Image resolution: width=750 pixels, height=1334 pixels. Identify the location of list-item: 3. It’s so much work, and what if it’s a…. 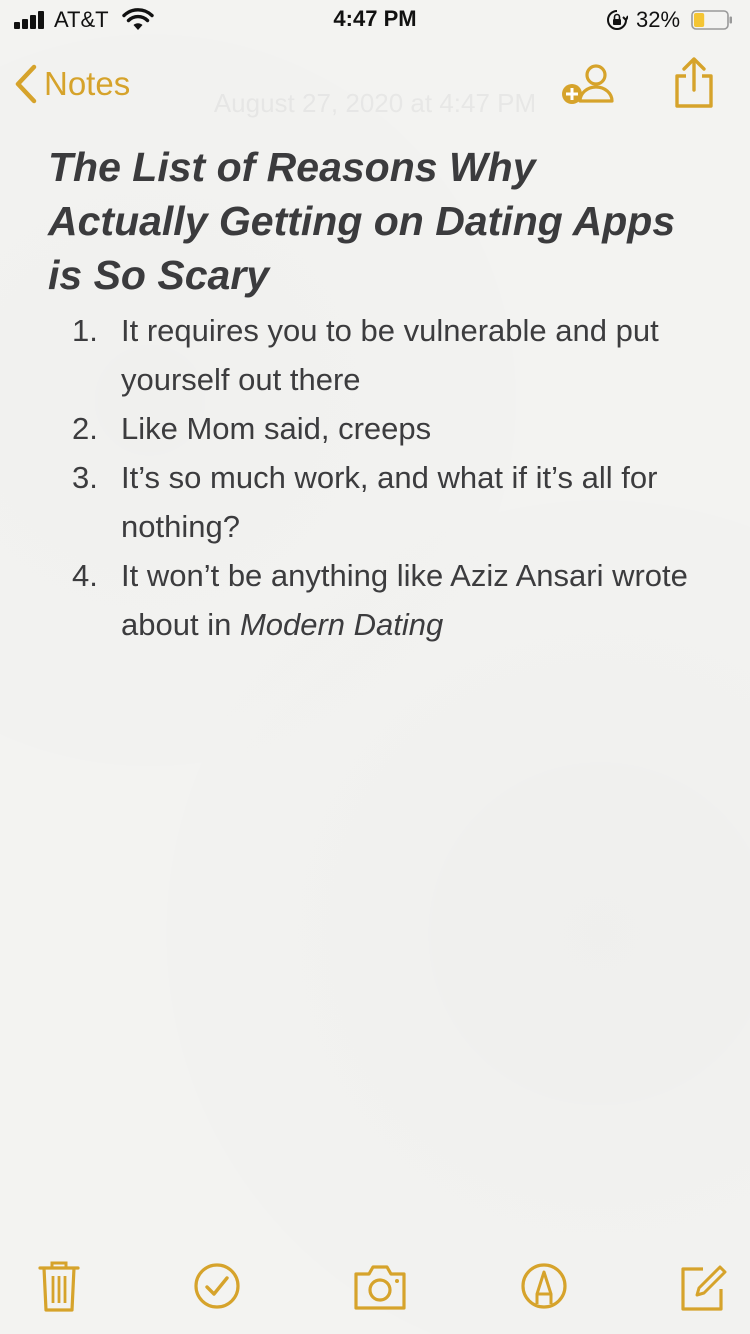
(380, 502).